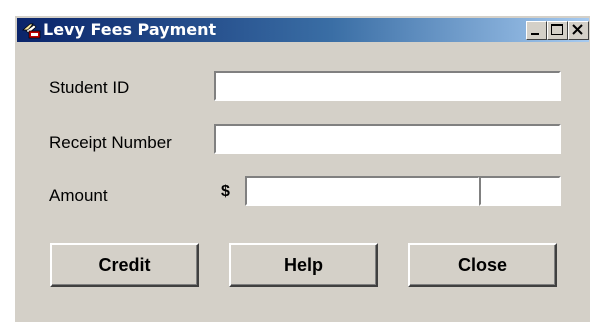 The height and width of the screenshot is (322, 590). Describe the element at coordinates (31, 30) in the screenshot. I see `app-icon` at that location.